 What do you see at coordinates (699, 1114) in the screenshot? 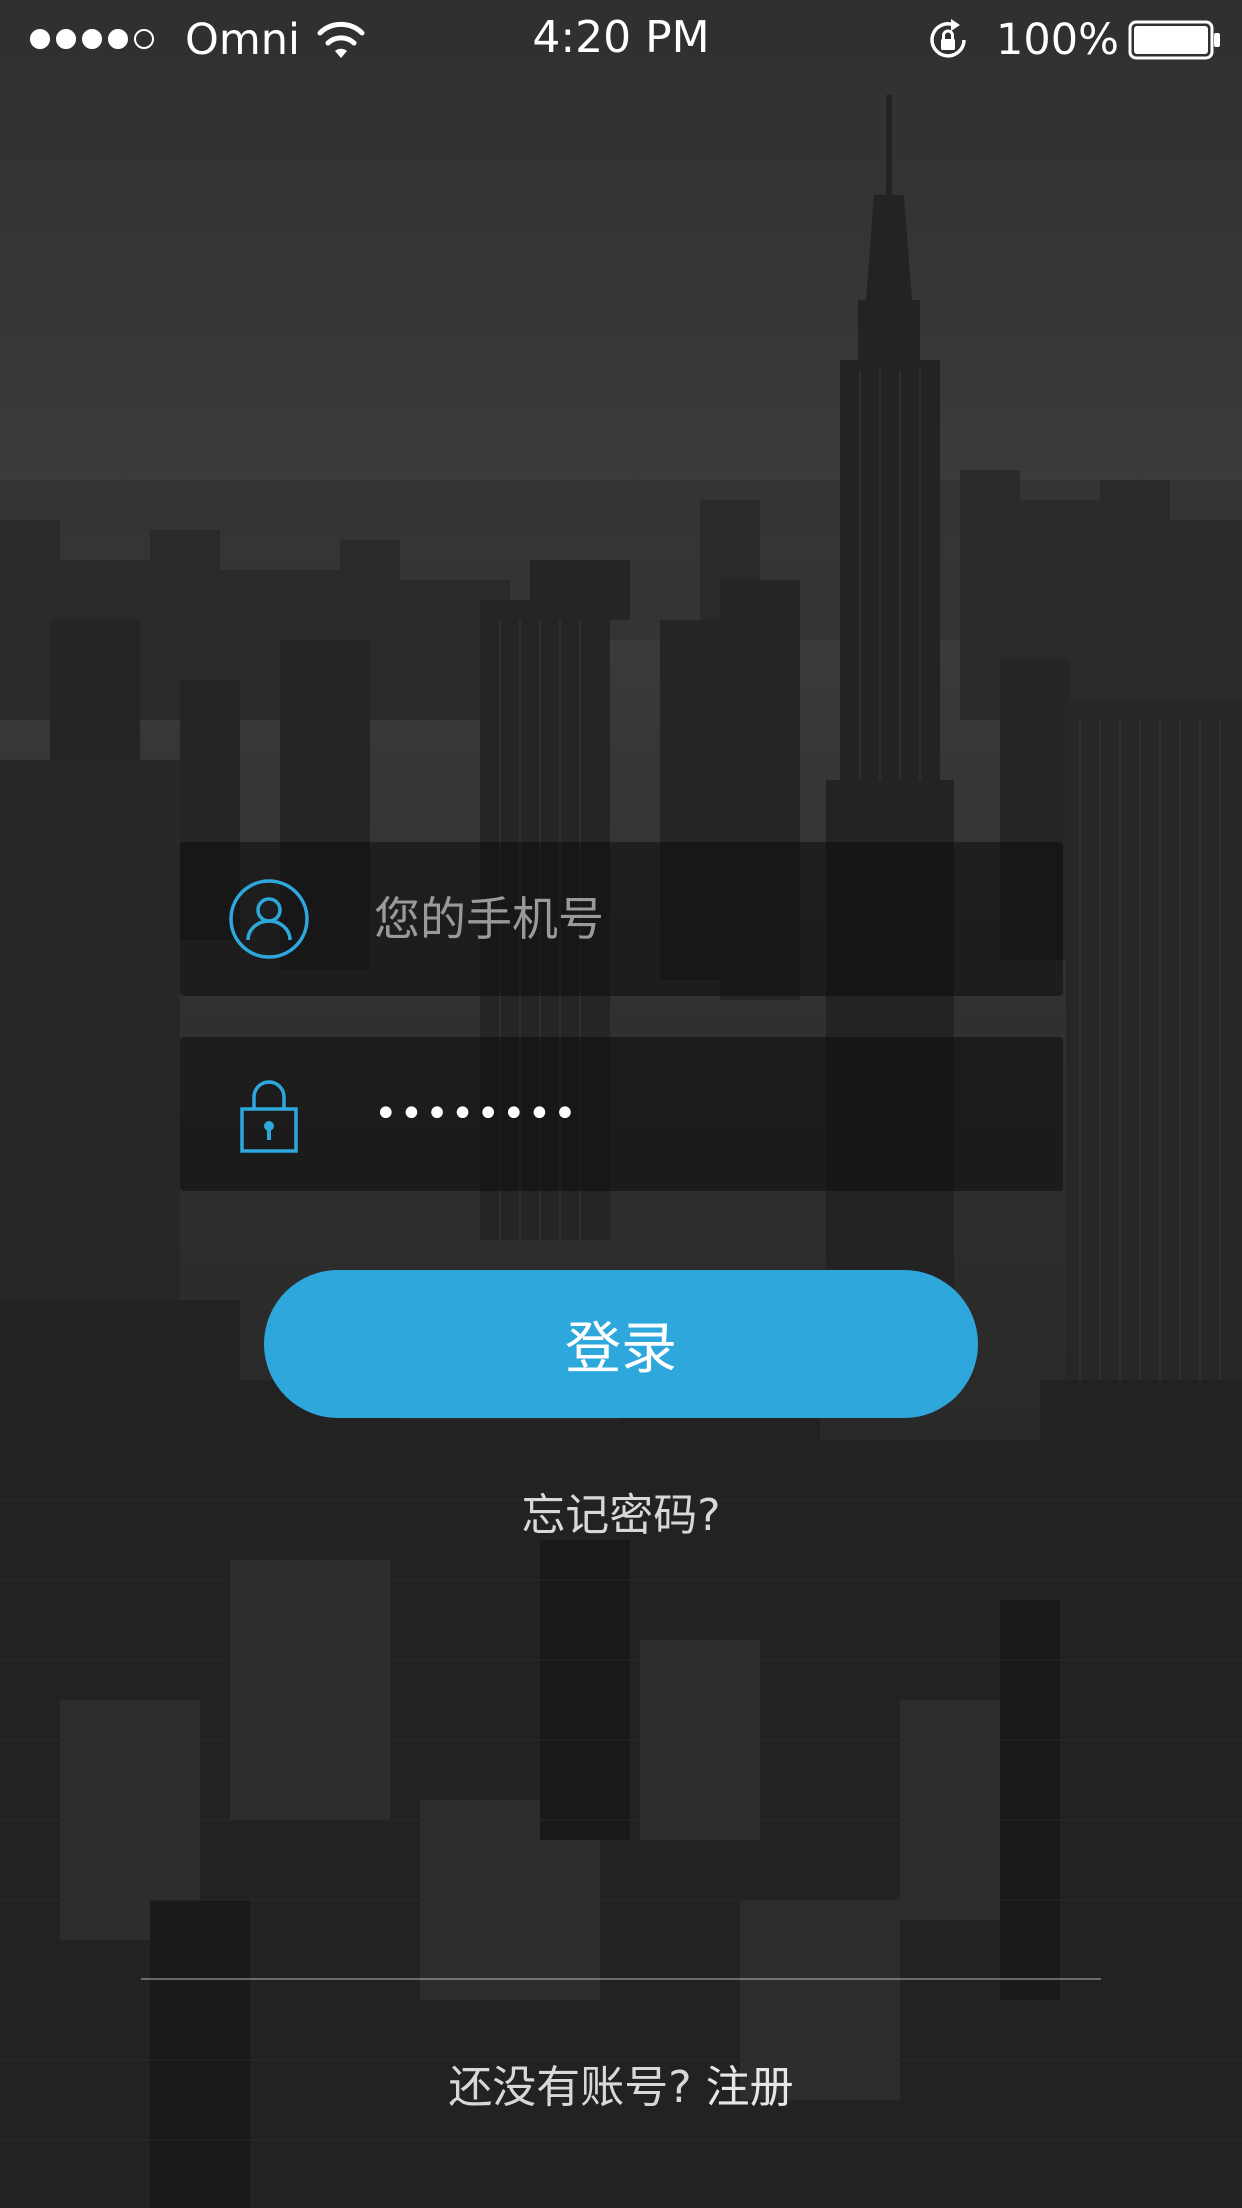
I see `password-input` at bounding box center [699, 1114].